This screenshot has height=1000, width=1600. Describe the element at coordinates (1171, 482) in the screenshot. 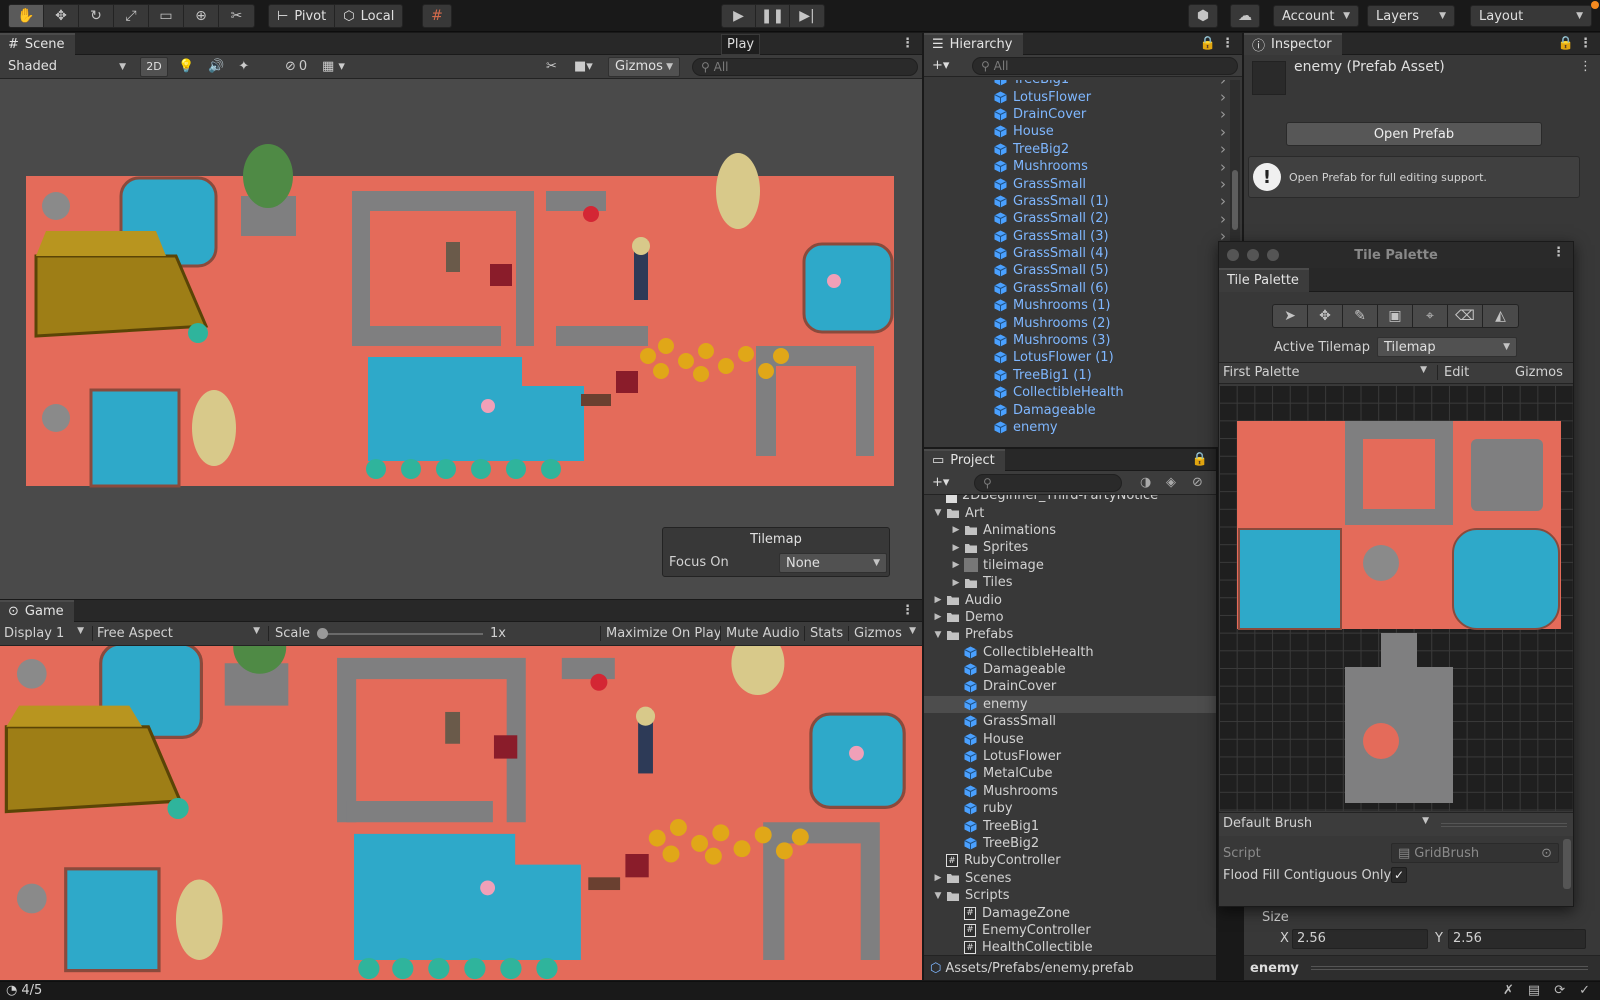

I see `label-icon: ◈` at that location.